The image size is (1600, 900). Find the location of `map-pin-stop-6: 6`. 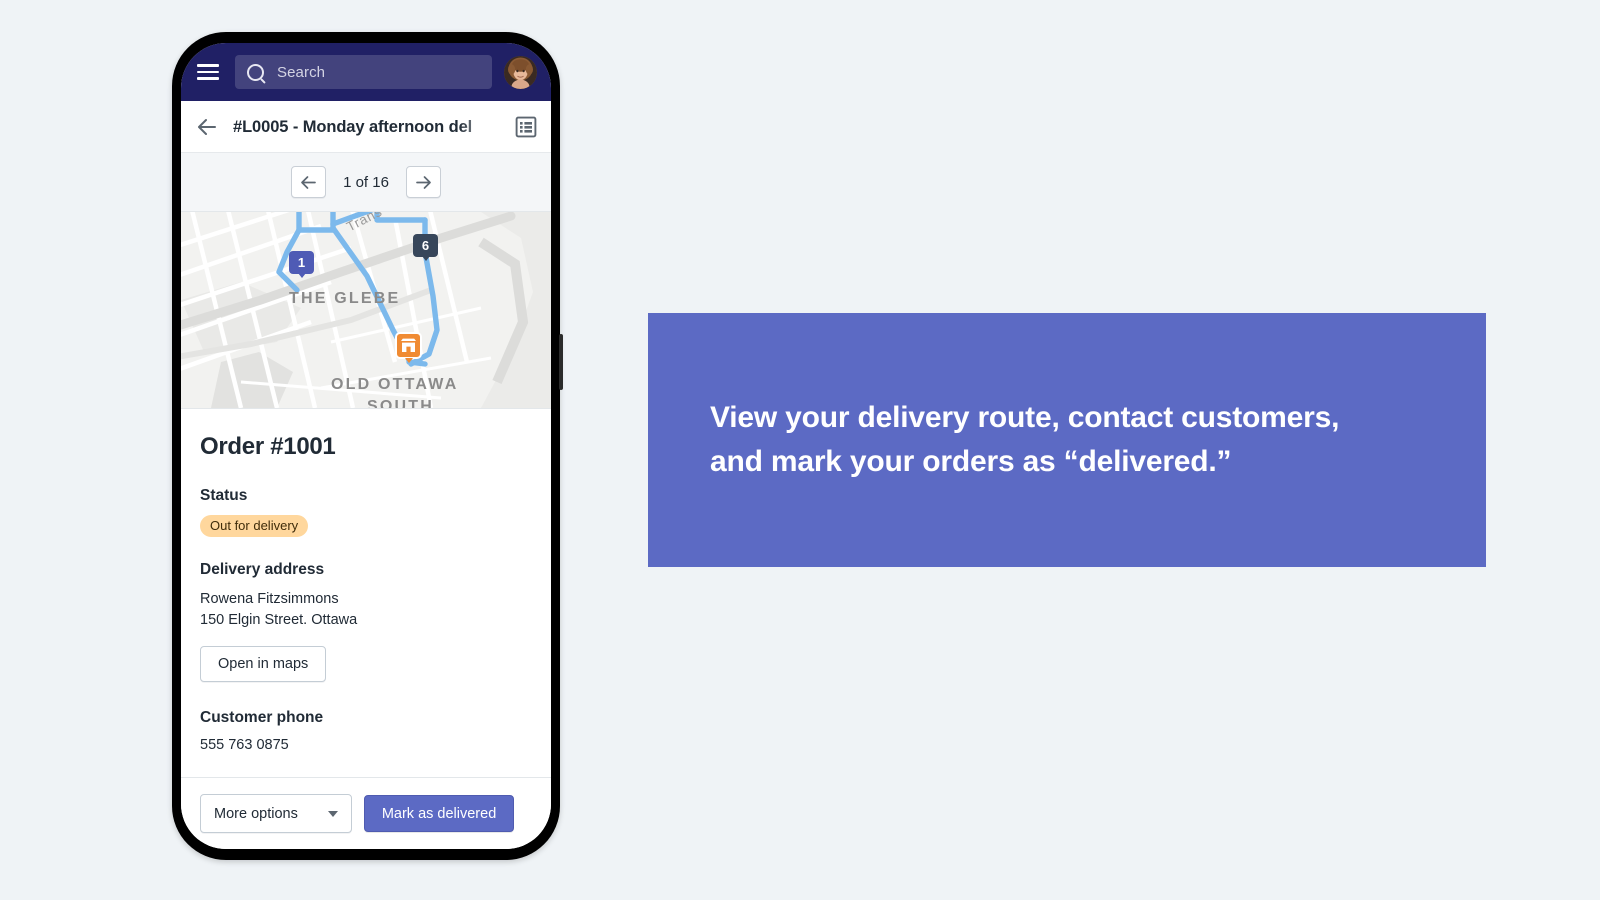

map-pin-stop-6: 6 is located at coordinates (425, 247).